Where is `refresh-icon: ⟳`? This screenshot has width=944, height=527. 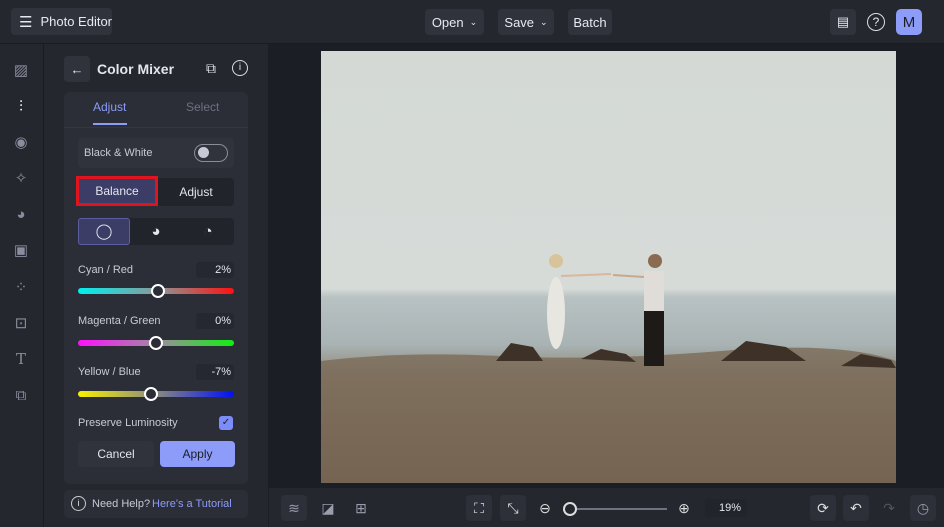
refresh-icon: ⟳ is located at coordinates (823, 507).